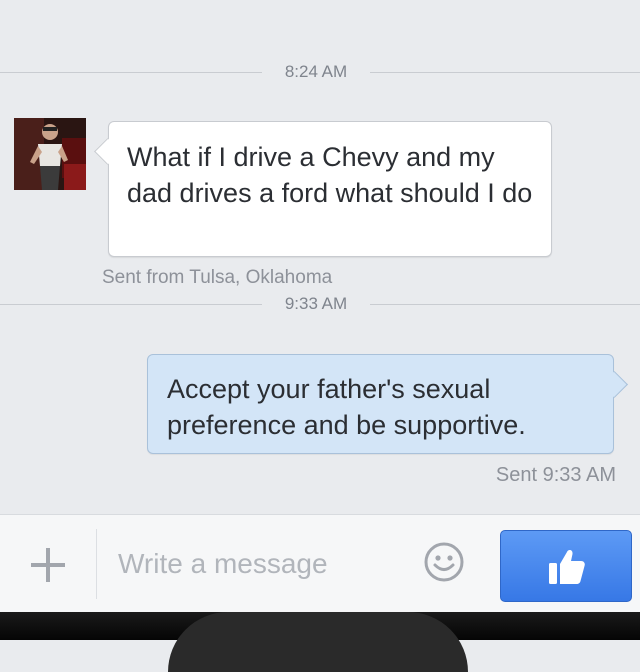 The height and width of the screenshot is (672, 640). Describe the element at coordinates (316, 303) in the screenshot. I see `timestamp-label: 9:33 AM` at that location.